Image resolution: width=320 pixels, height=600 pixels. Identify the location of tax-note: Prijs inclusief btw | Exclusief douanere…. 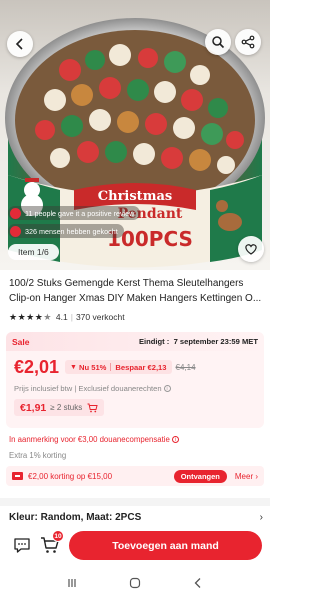
(88, 388).